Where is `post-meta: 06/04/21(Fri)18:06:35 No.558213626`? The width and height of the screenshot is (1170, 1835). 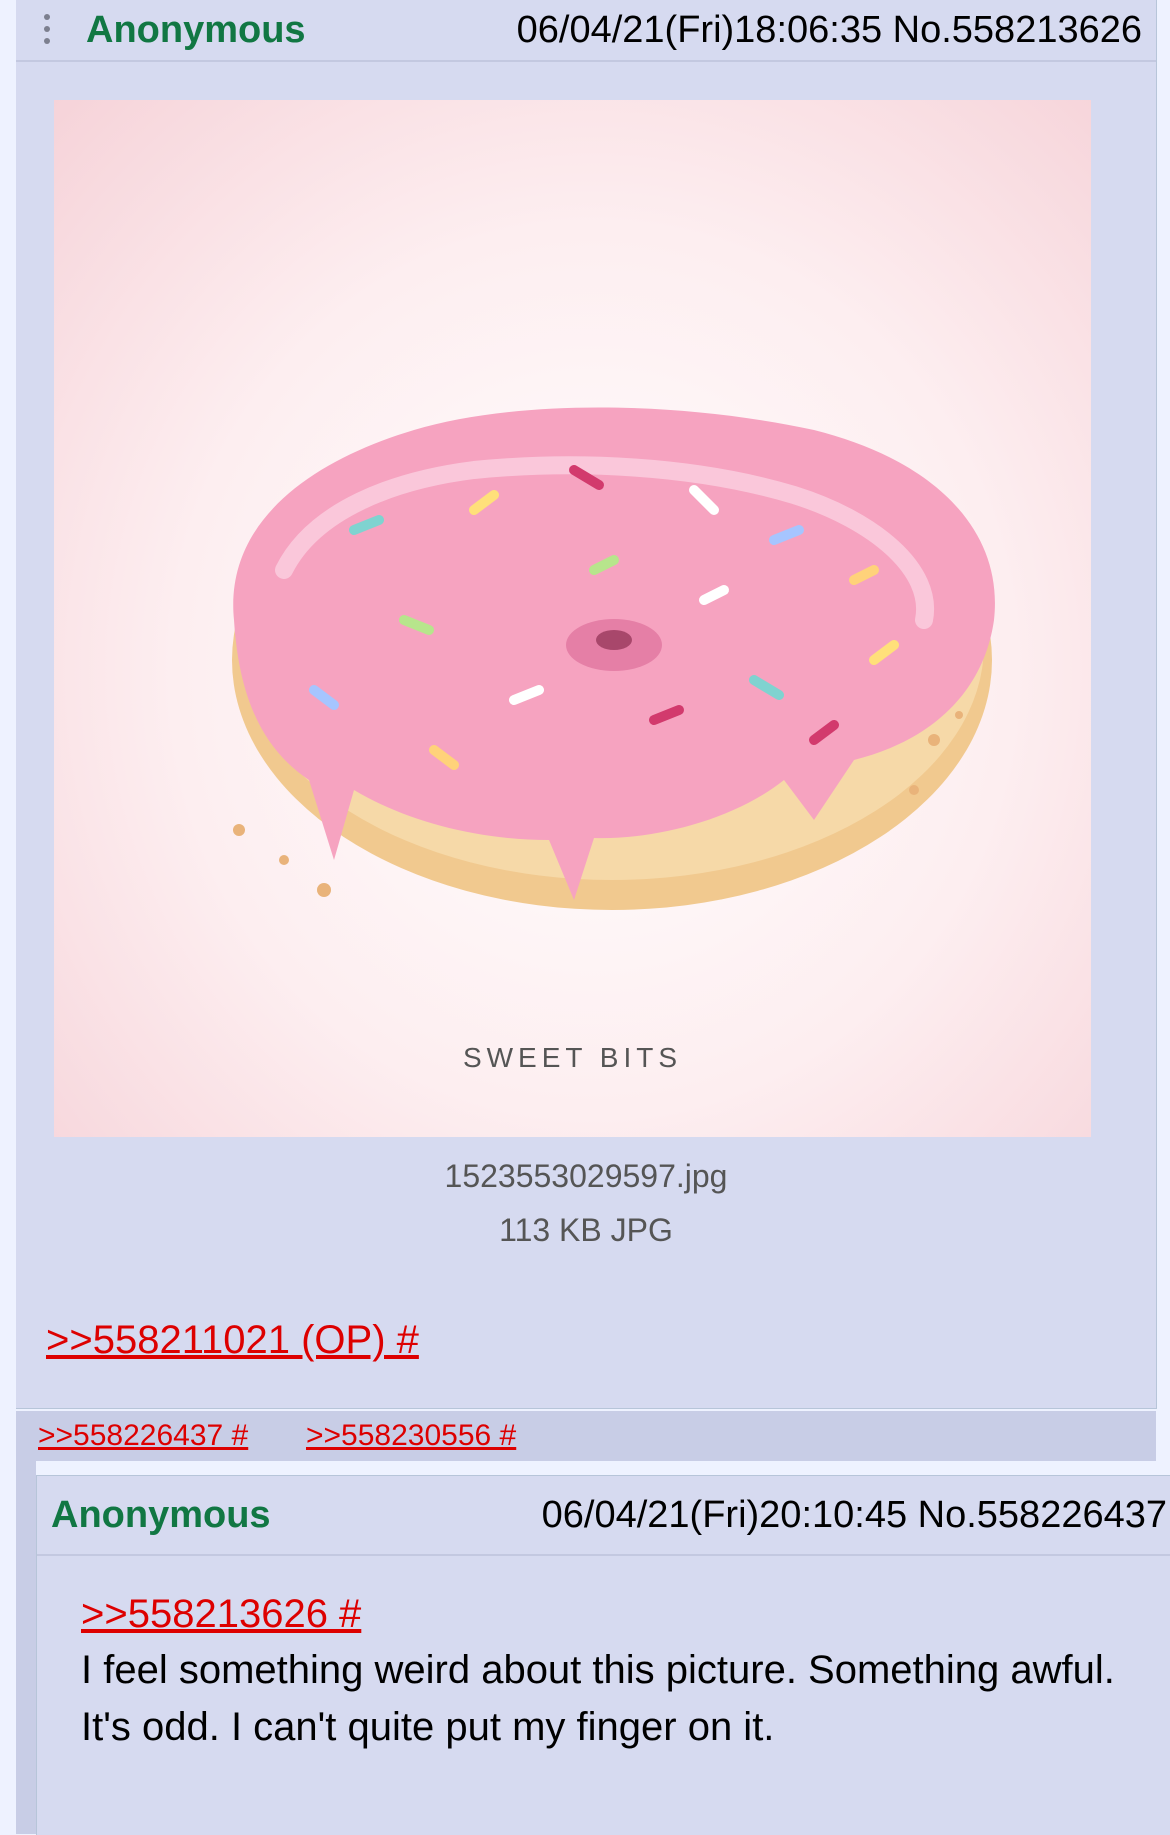
post-meta: 06/04/21(Fri)18:06:35 No.558213626 is located at coordinates (829, 30).